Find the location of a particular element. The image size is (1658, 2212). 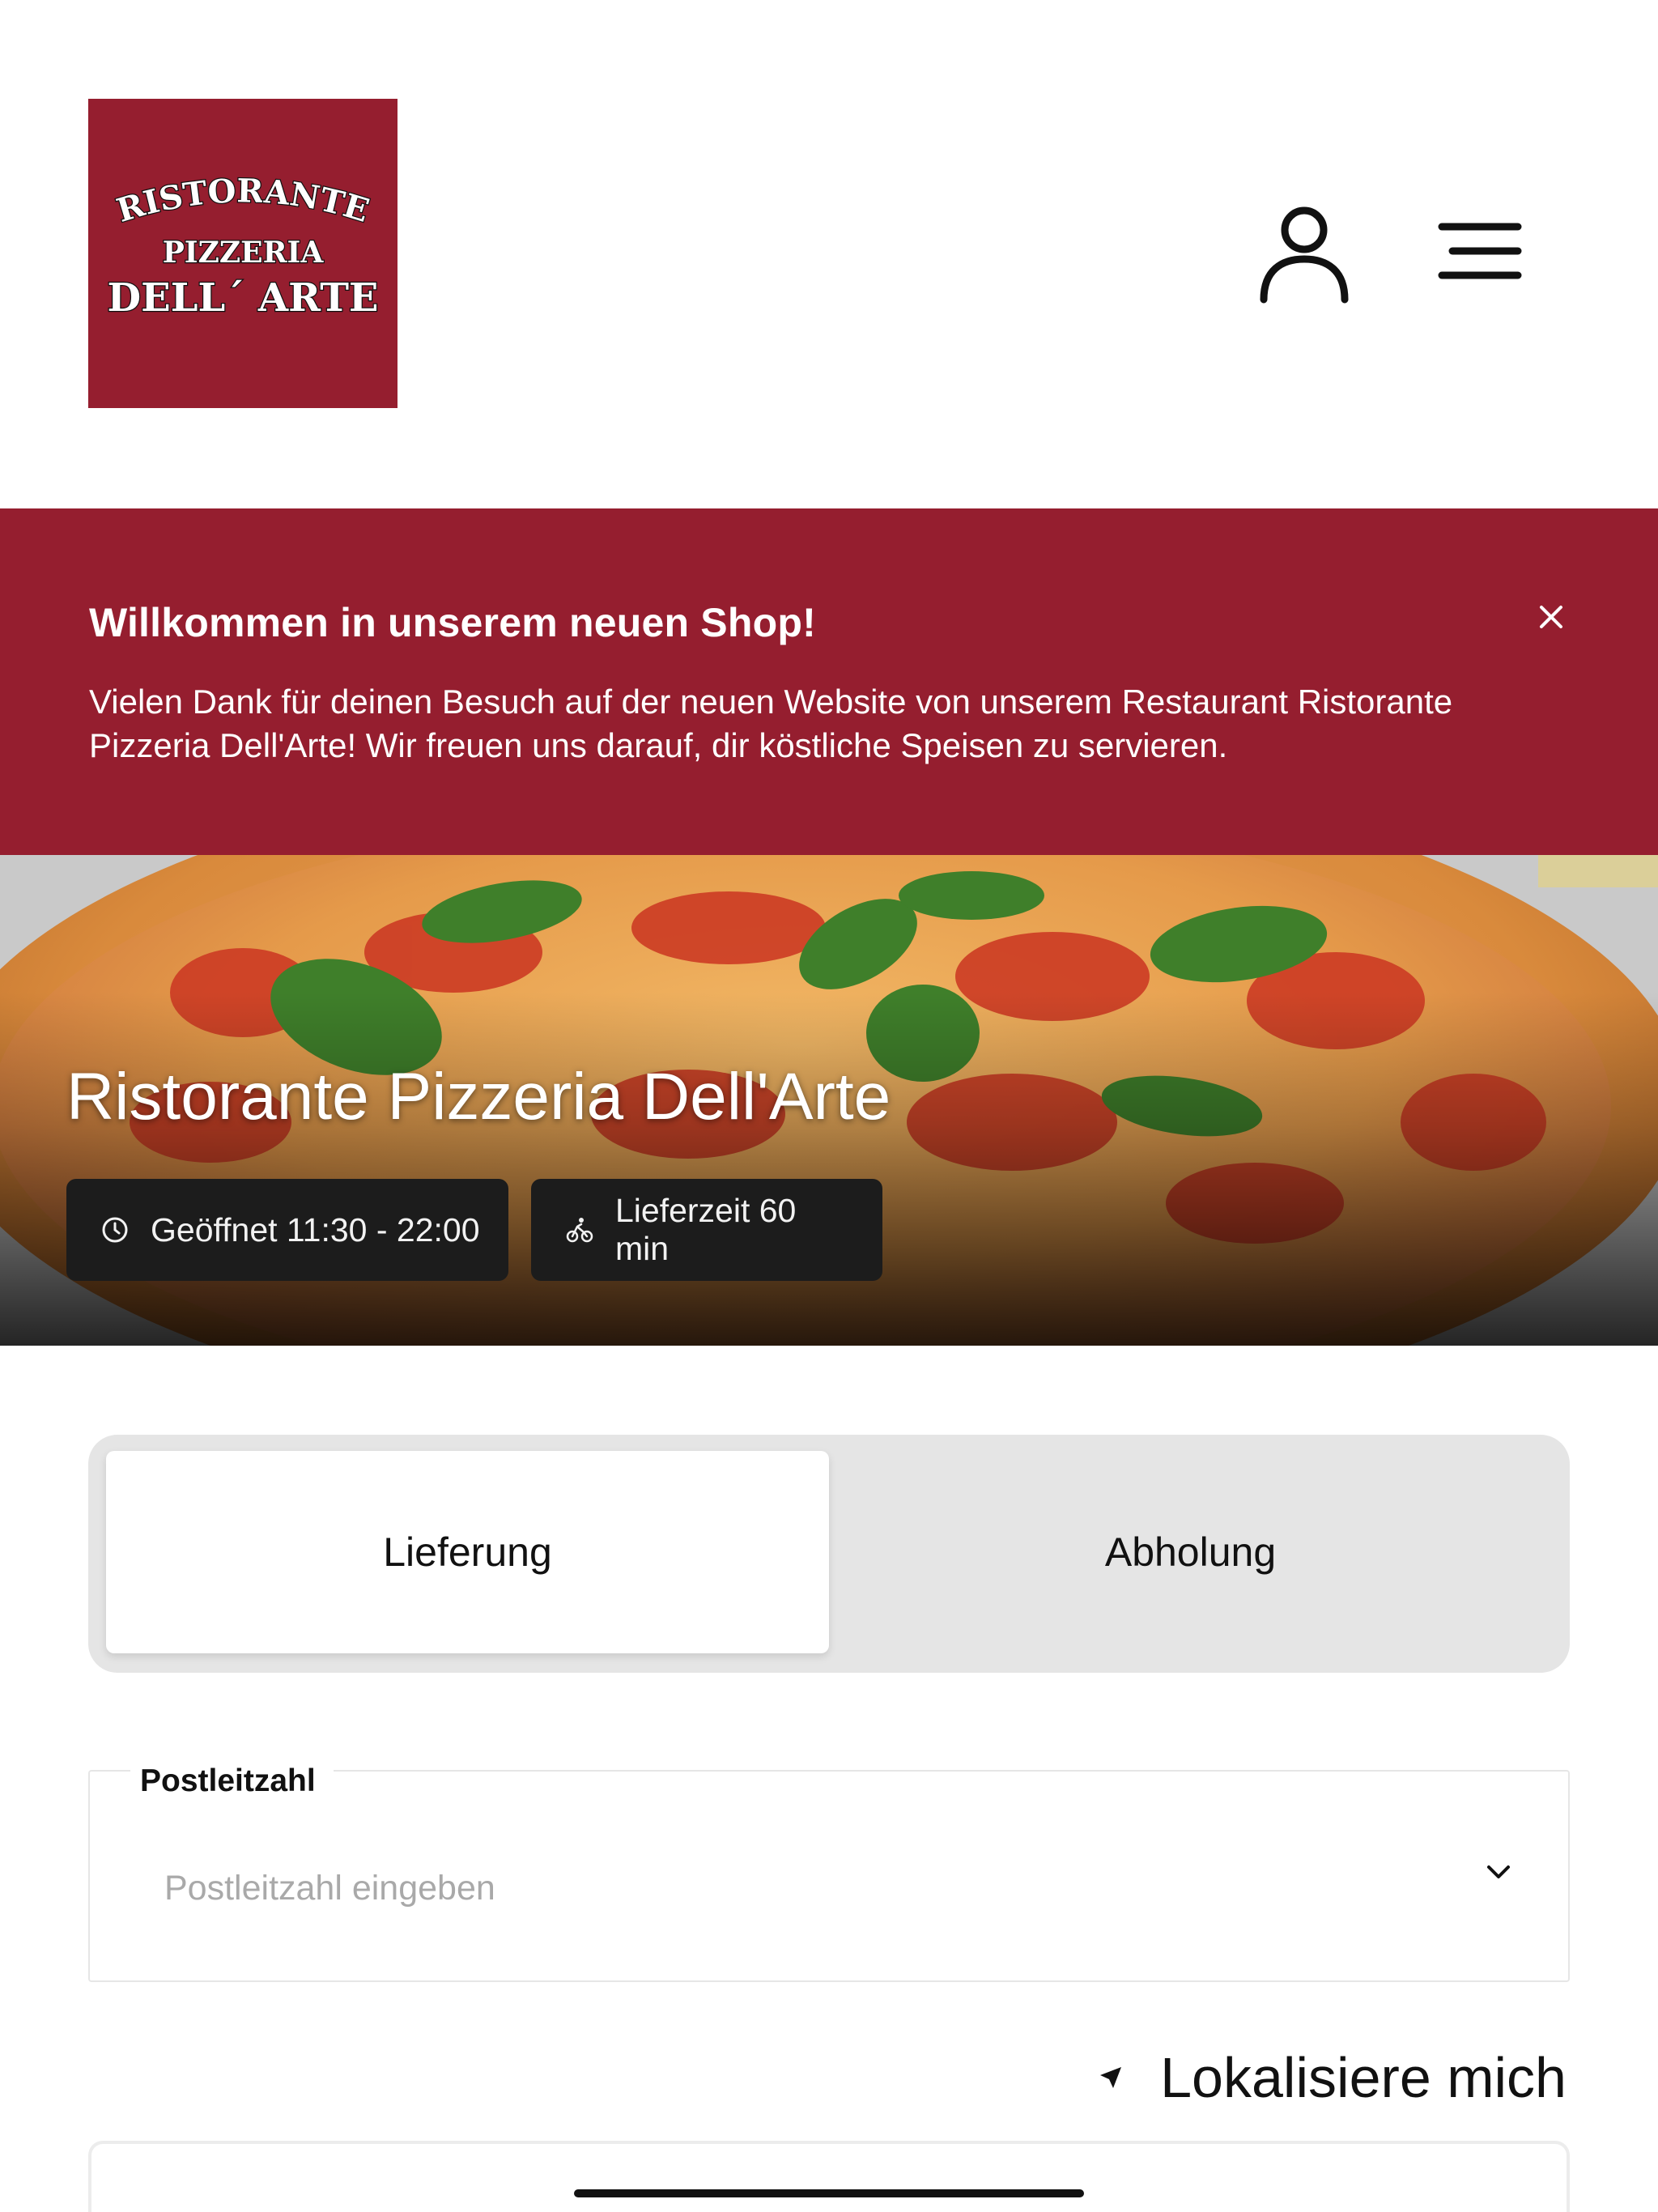

close-icon is located at coordinates (1551, 617).